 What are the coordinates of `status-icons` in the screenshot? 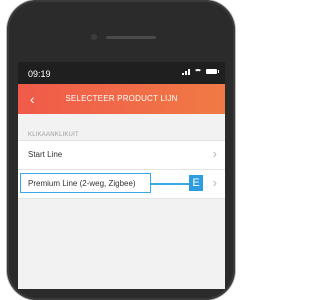 It's located at (200, 71).